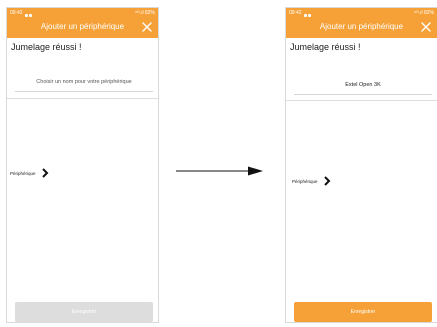  I want to click on device-name-input: Choisir un nom pour votre périphérique, so click(84, 82).